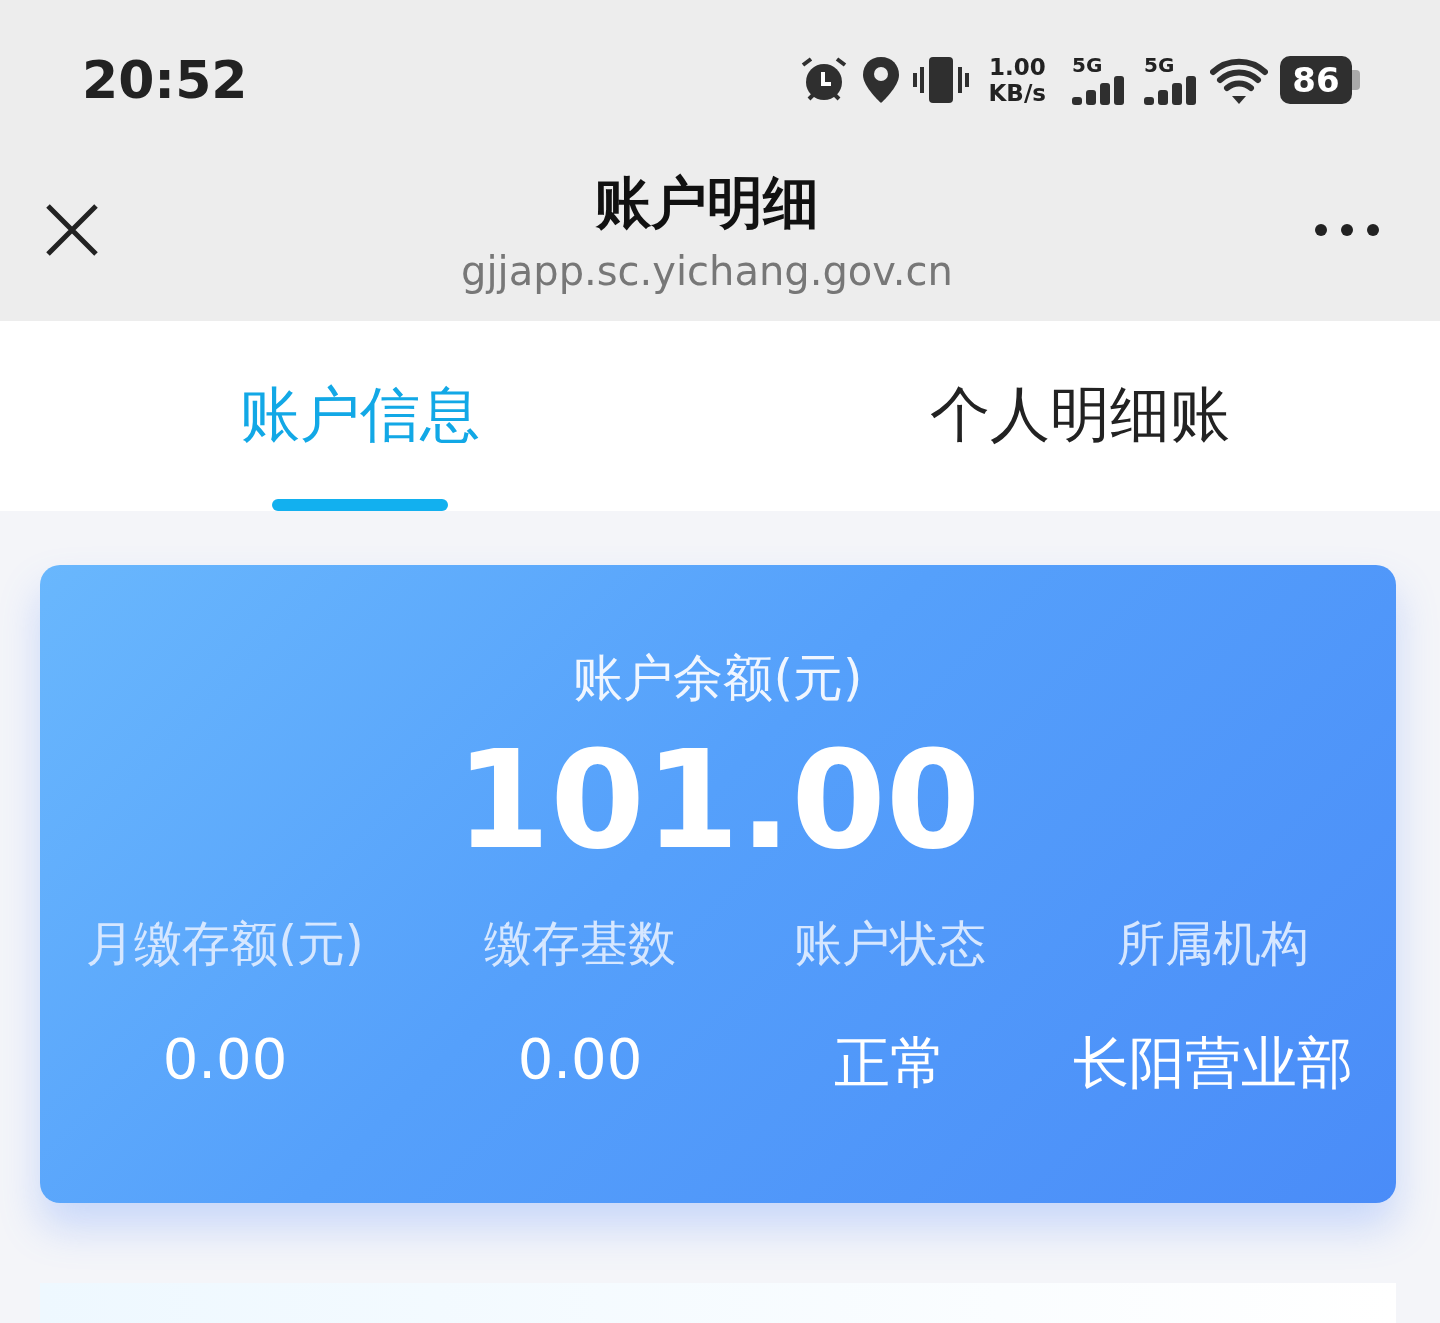  Describe the element at coordinates (1316, 80) in the screenshot. I see `battery-level: 86` at that location.